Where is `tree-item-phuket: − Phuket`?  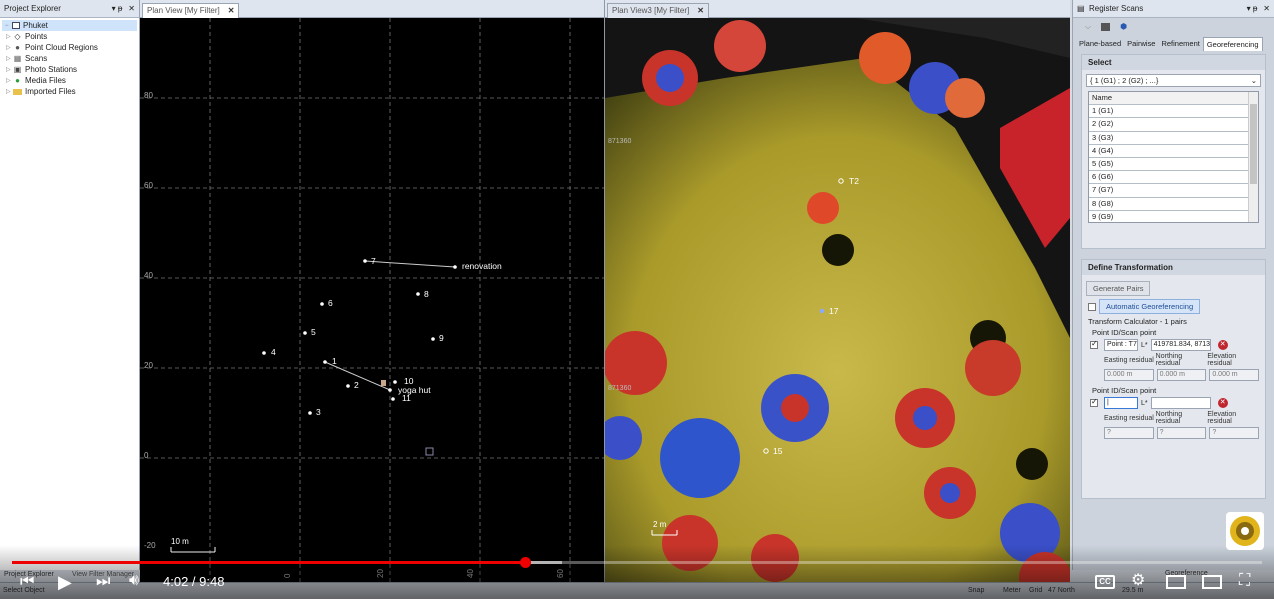 tree-item-phuket: − Phuket is located at coordinates (69, 25).